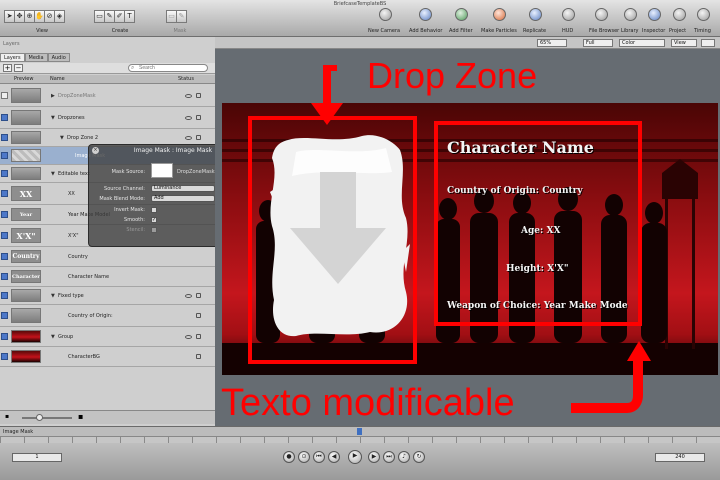 The width and height of the screenshot is (720, 480). Describe the element at coordinates (107, 357) in the screenshot. I see `layer-row: CharacterBG` at that location.